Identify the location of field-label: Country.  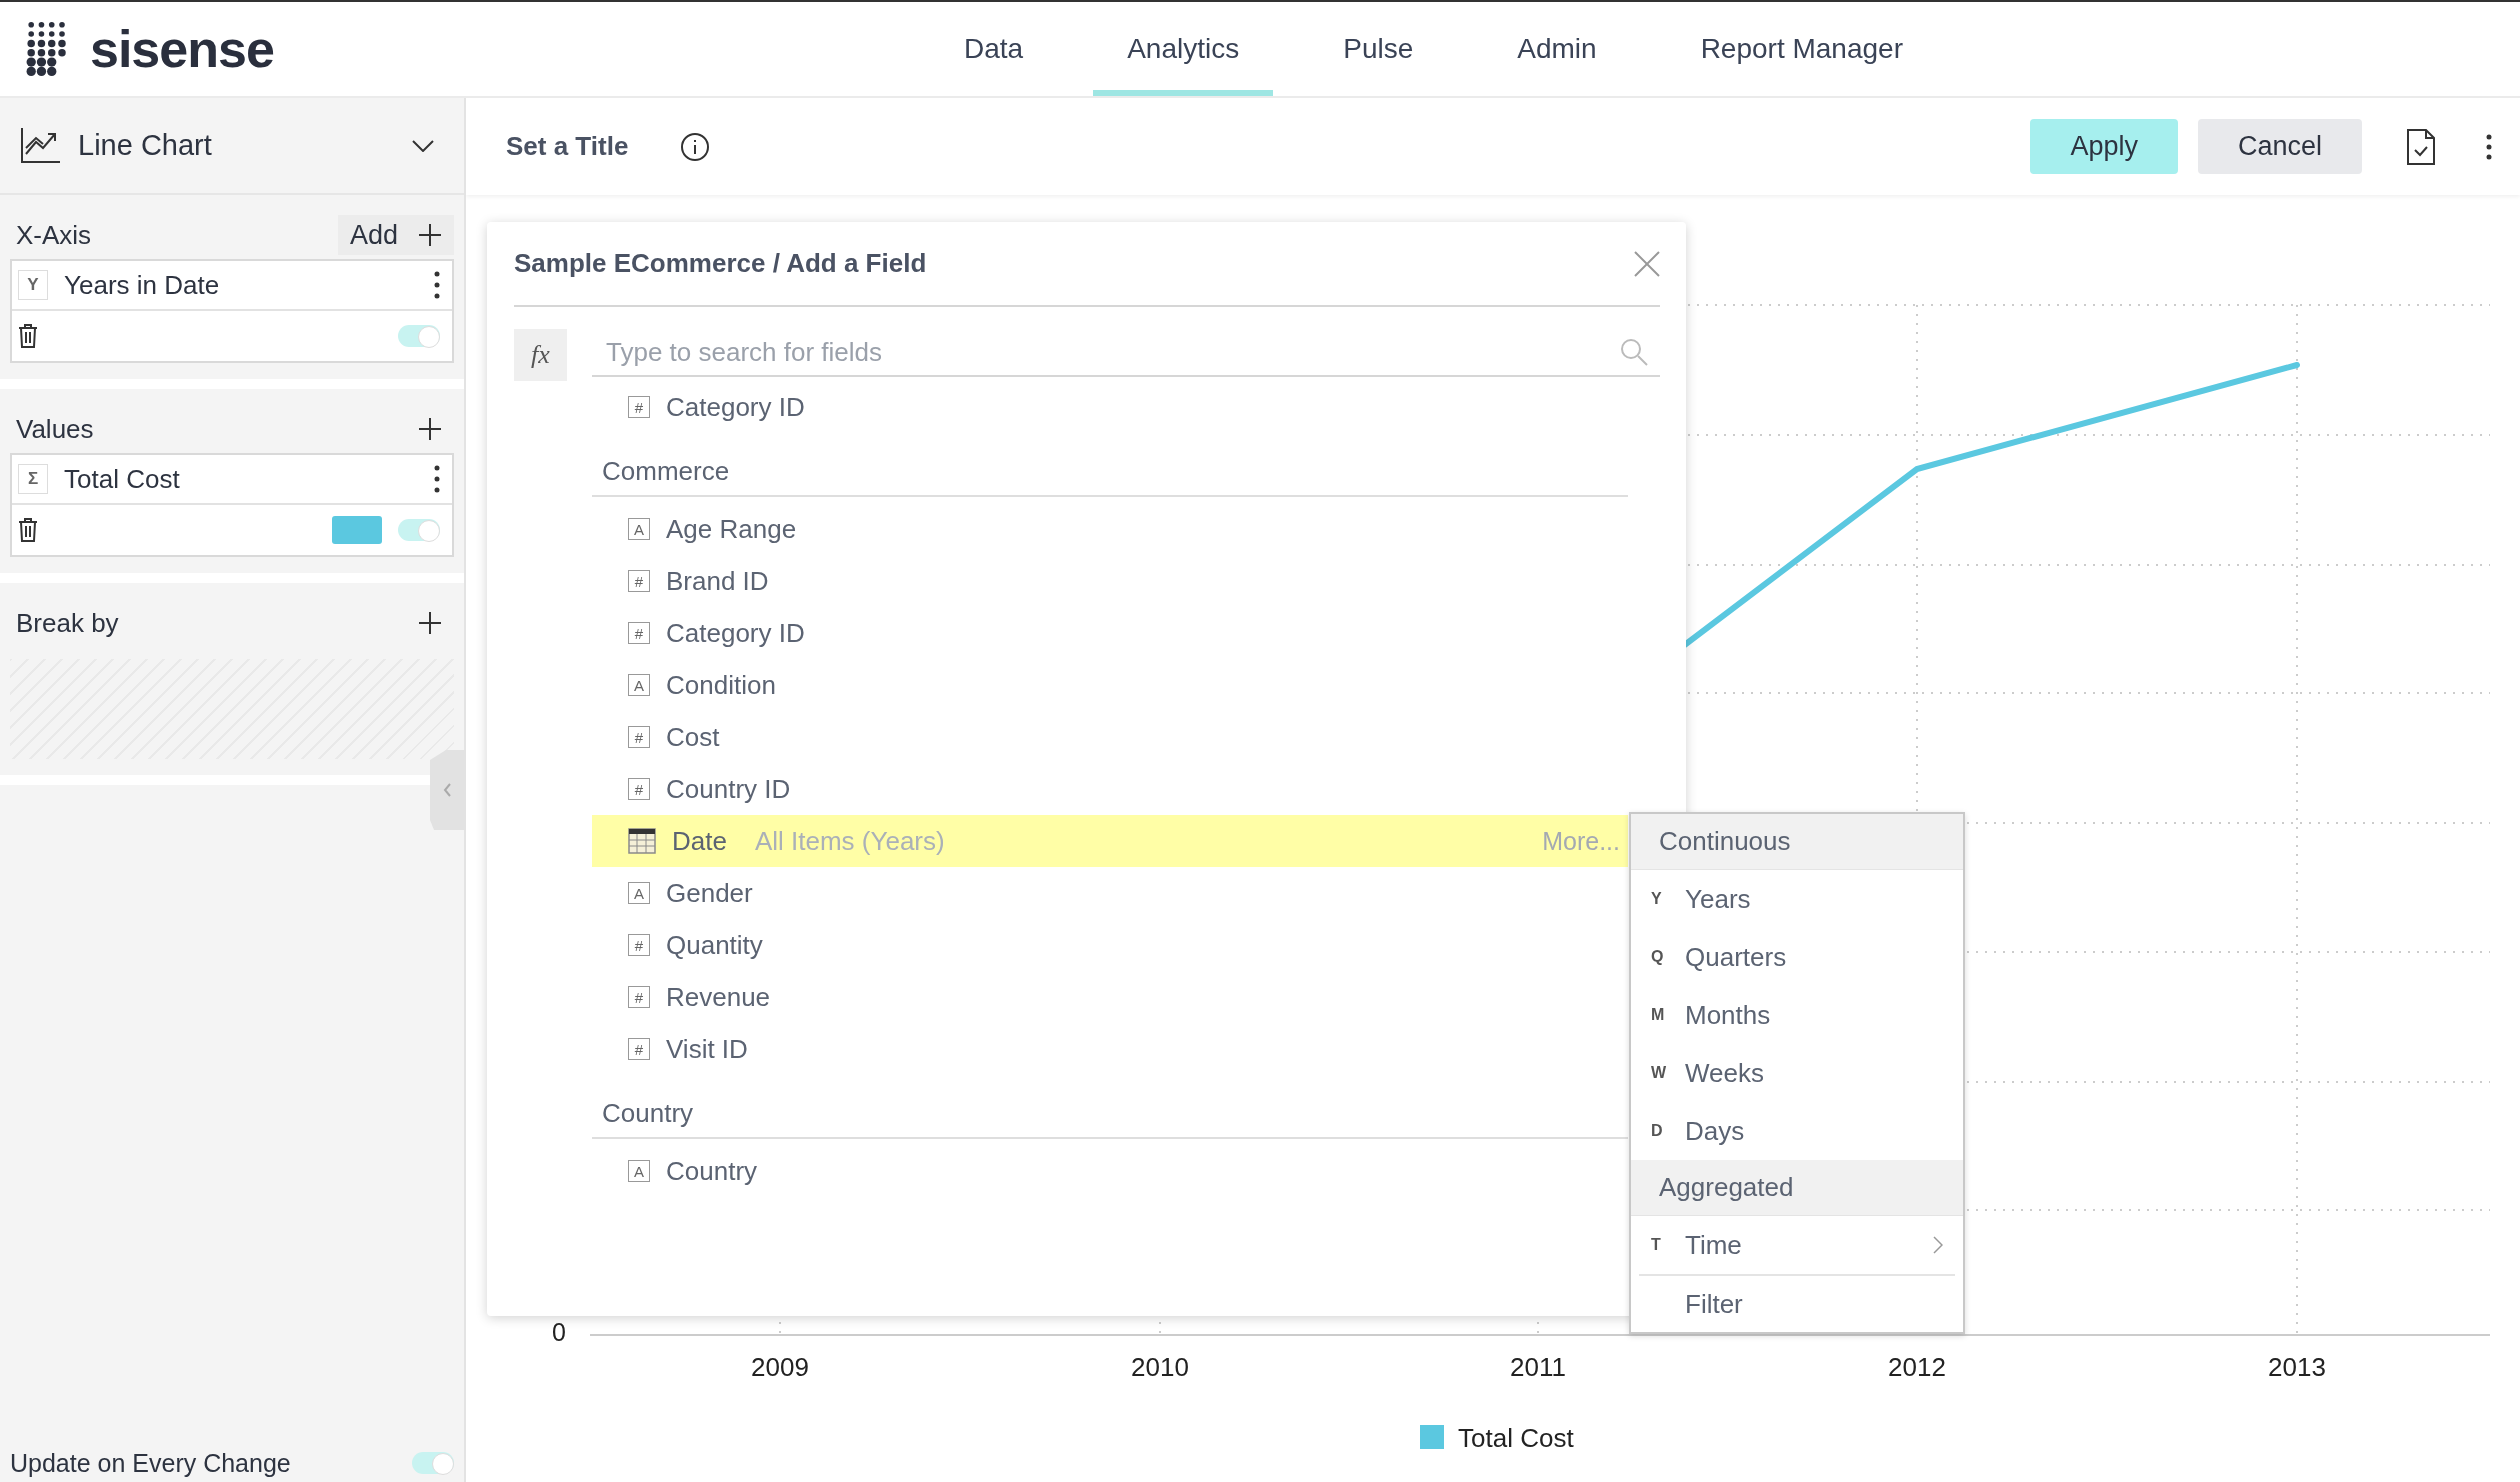
(712, 1171).